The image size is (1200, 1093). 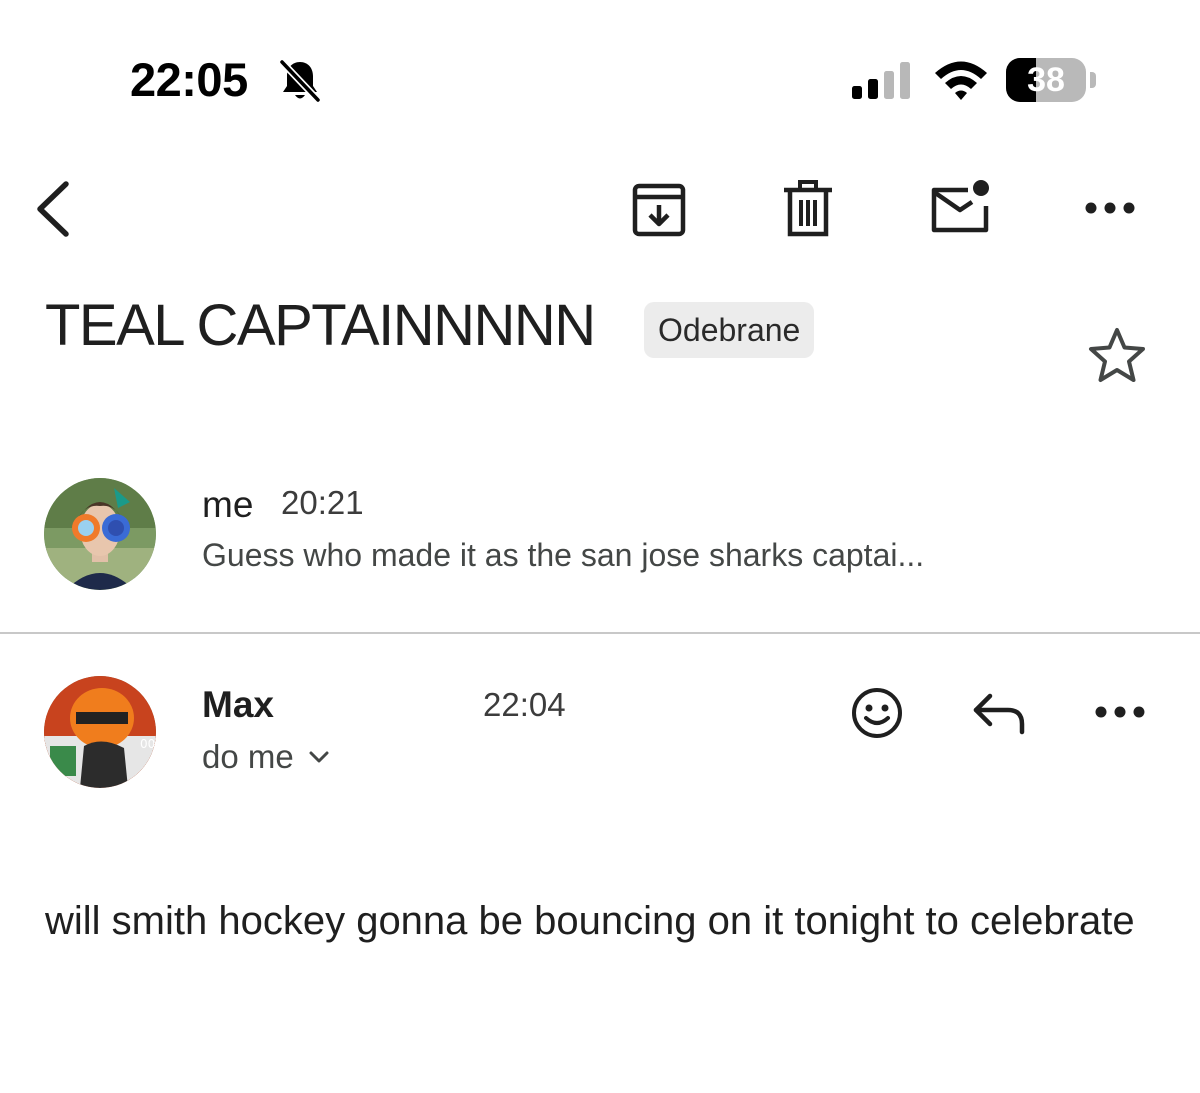 What do you see at coordinates (100, 534) in the screenshot?
I see `avatar` at bounding box center [100, 534].